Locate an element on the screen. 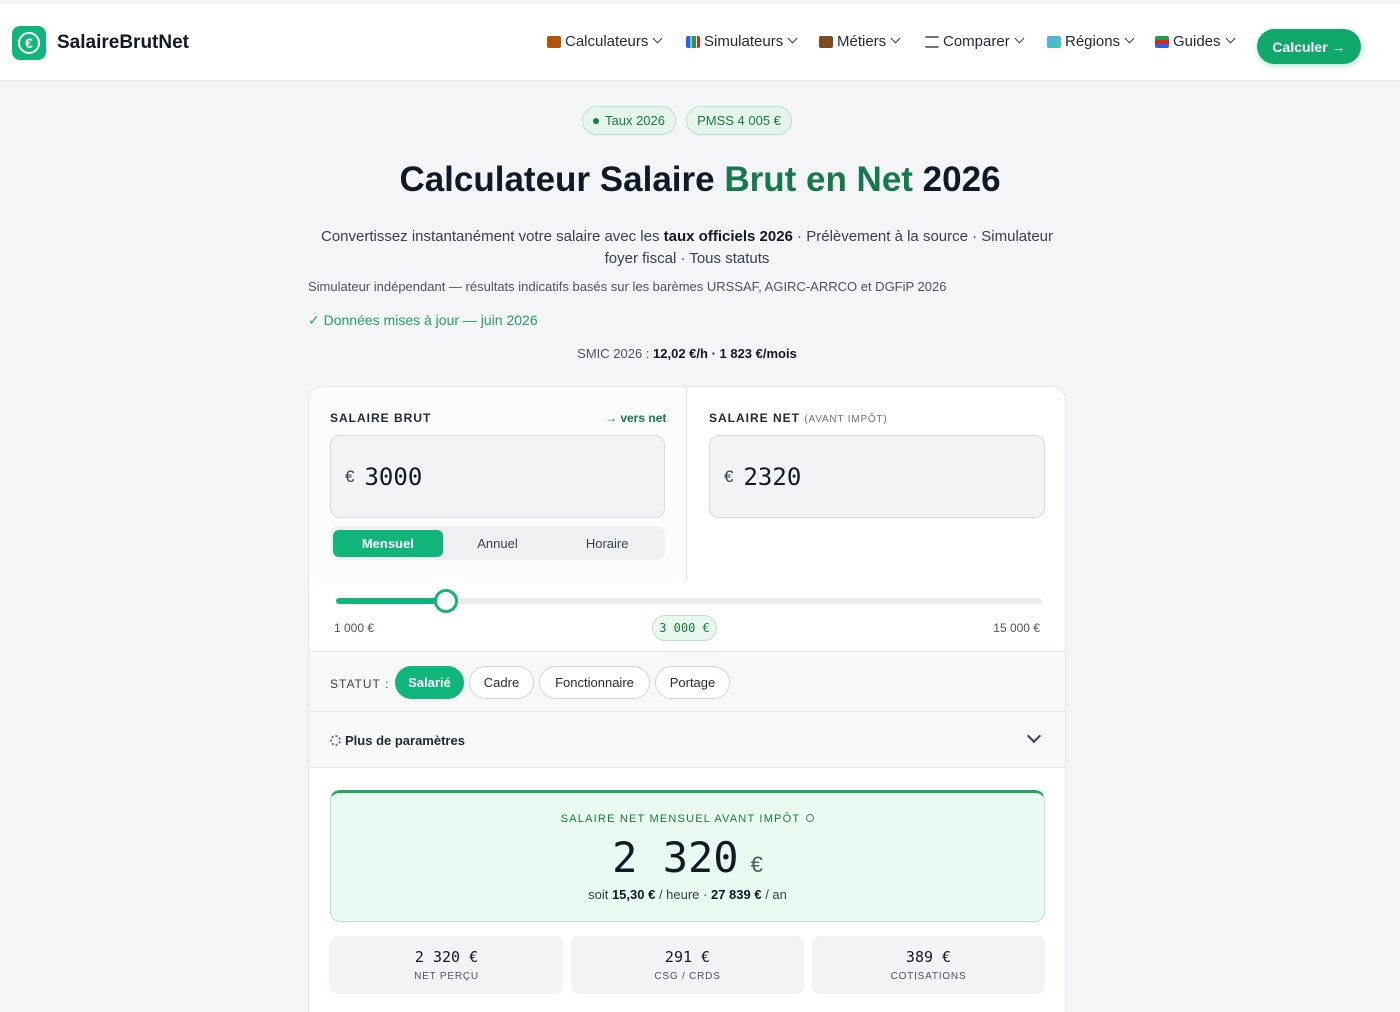 The height and width of the screenshot is (1012, 1400). vers-net-link: → vers net is located at coordinates (635, 418).